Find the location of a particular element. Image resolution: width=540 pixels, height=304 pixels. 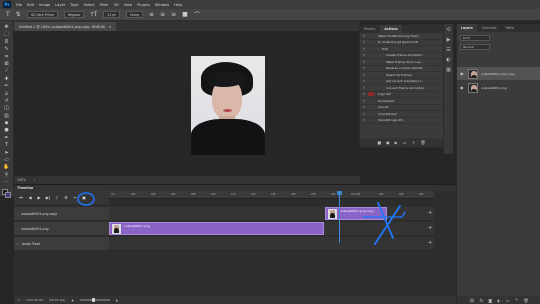

brush-tool-icon: ✏ is located at coordinates (7, 86).